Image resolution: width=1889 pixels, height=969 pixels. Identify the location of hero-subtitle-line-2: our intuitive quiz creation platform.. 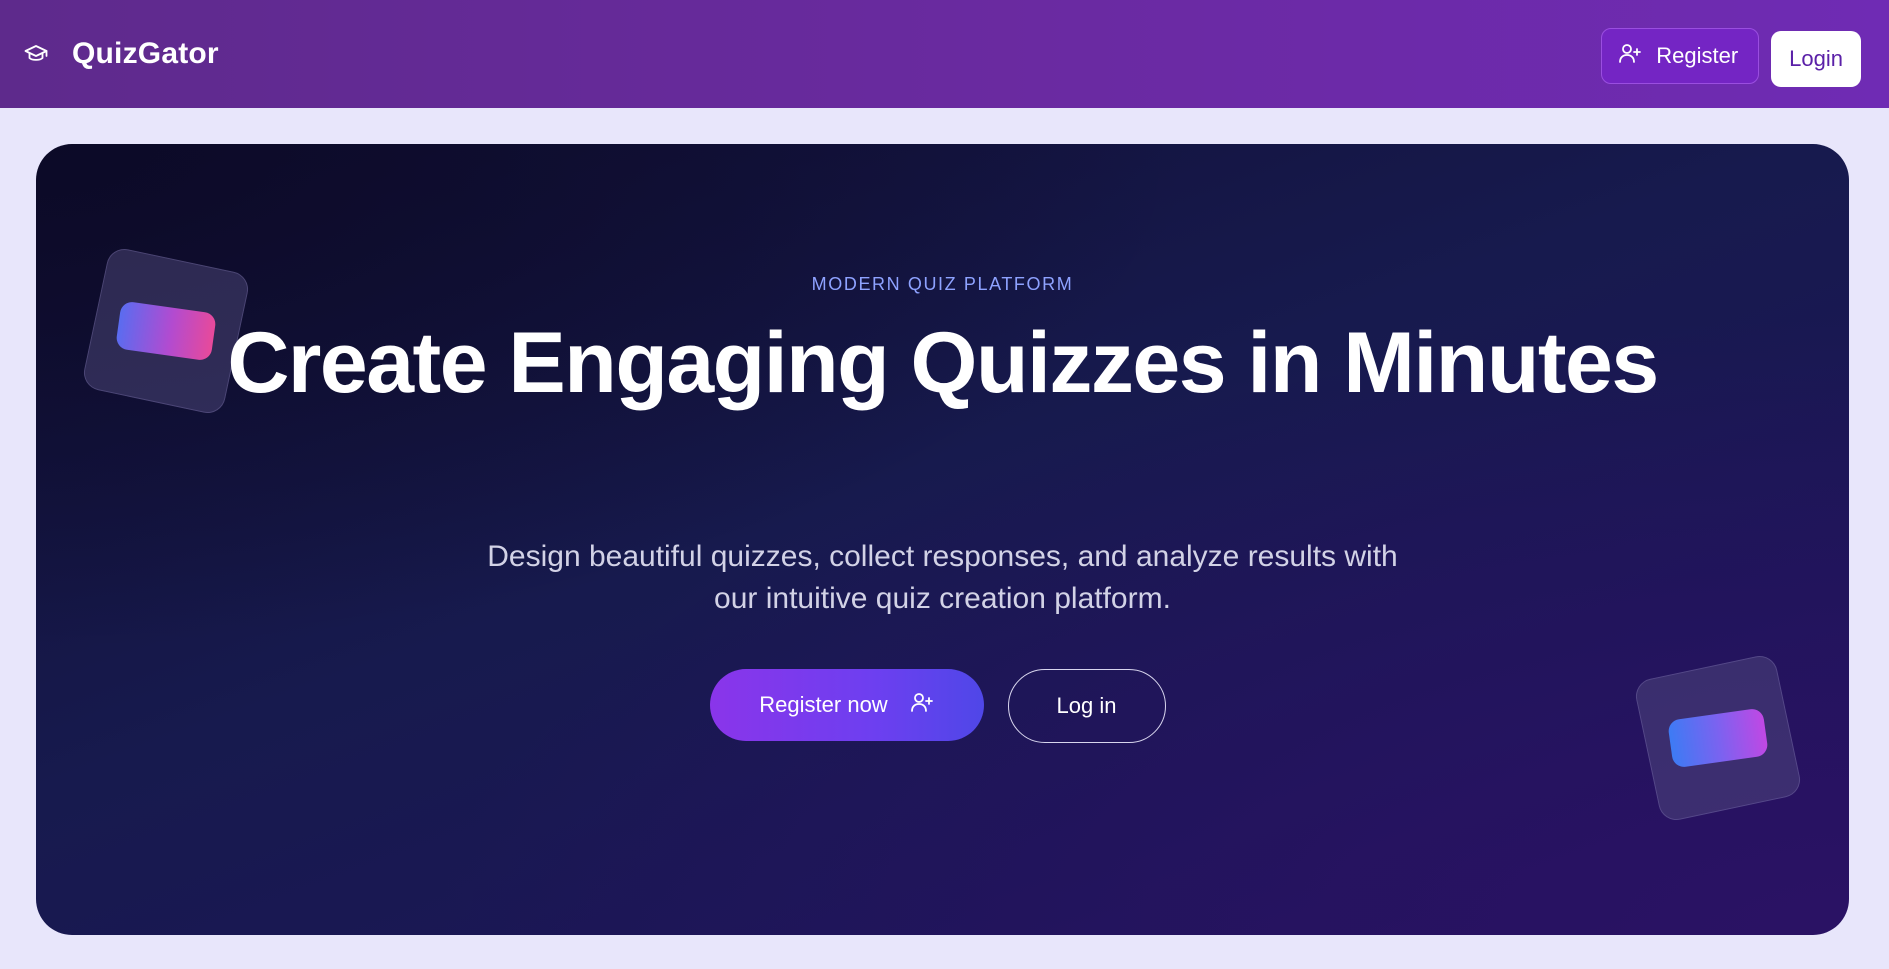
(942, 598).